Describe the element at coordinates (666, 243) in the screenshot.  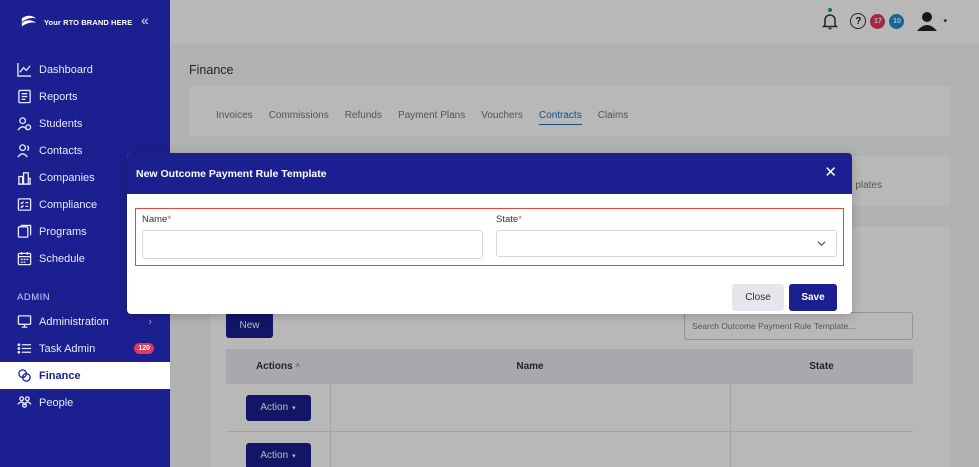
I see `state-select` at that location.